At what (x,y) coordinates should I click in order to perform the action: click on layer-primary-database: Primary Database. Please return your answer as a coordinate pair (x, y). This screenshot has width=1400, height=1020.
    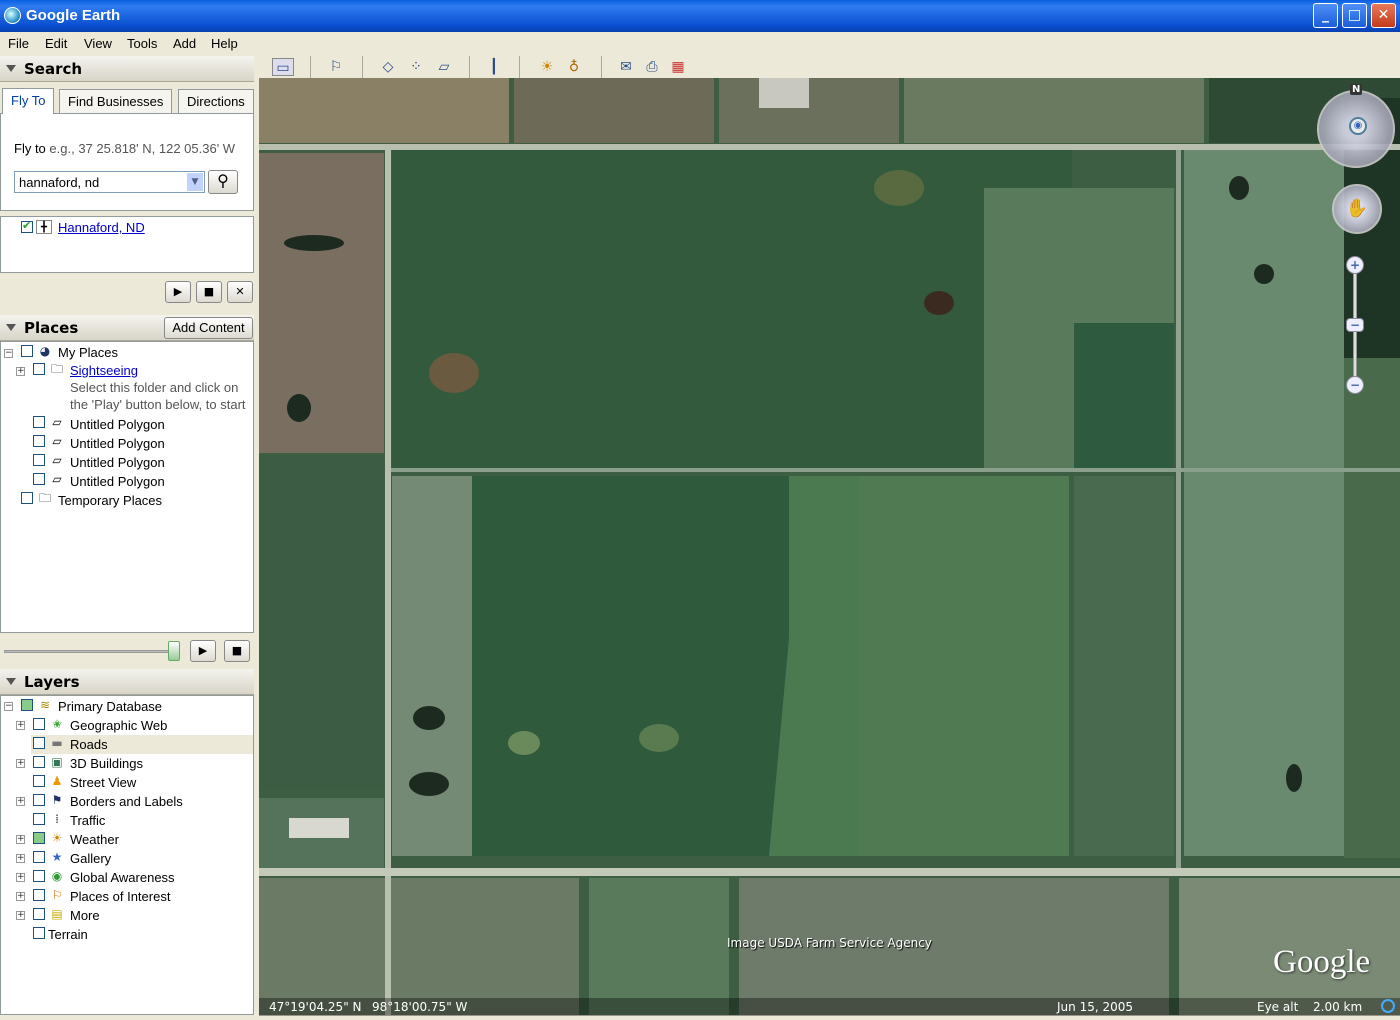
    Looking at the image, I should click on (110, 708).